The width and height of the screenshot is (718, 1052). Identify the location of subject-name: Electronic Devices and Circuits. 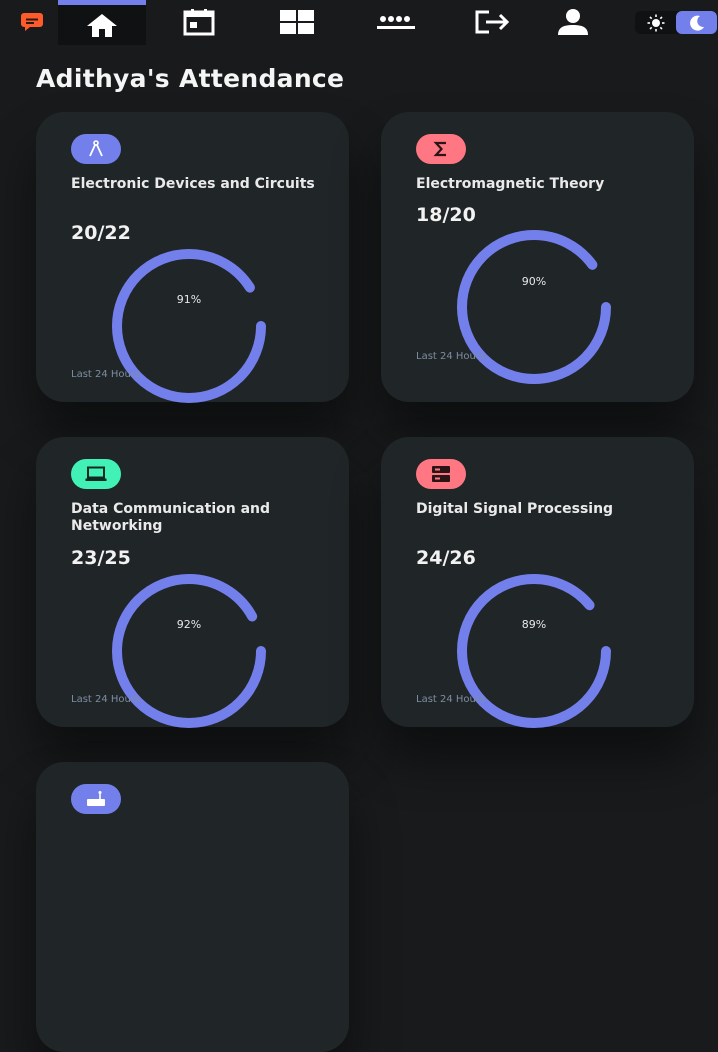
(193, 184).